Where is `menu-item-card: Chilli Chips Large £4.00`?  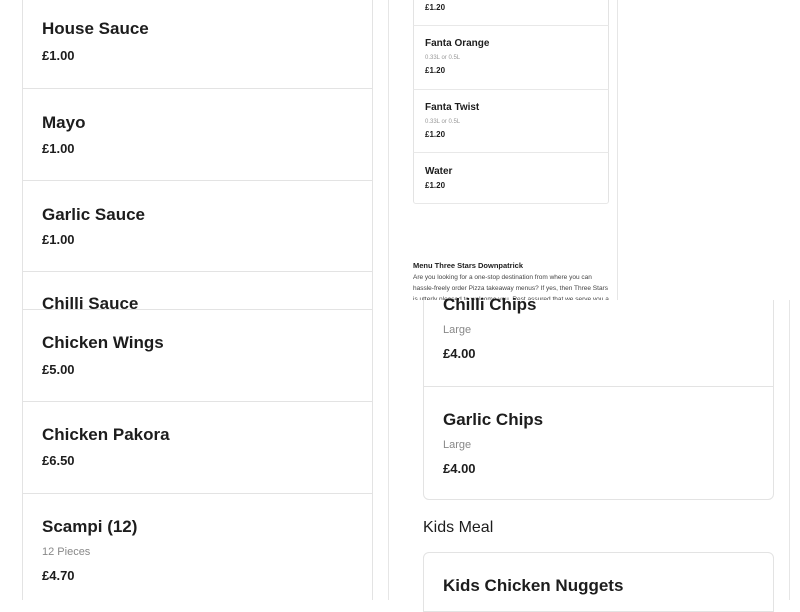
menu-item-card: Chilli Chips Large £4.00 is located at coordinates (598, 341).